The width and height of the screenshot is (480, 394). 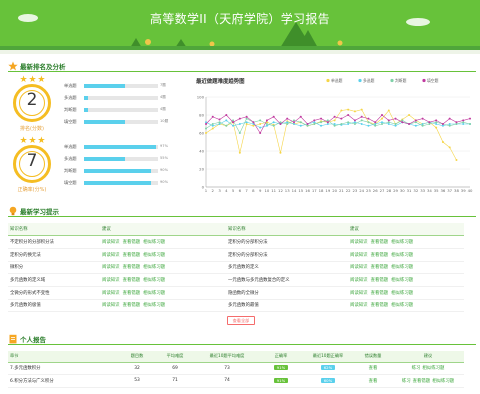 I want to click on view-all-button: 查看全部, so click(x=241, y=320).